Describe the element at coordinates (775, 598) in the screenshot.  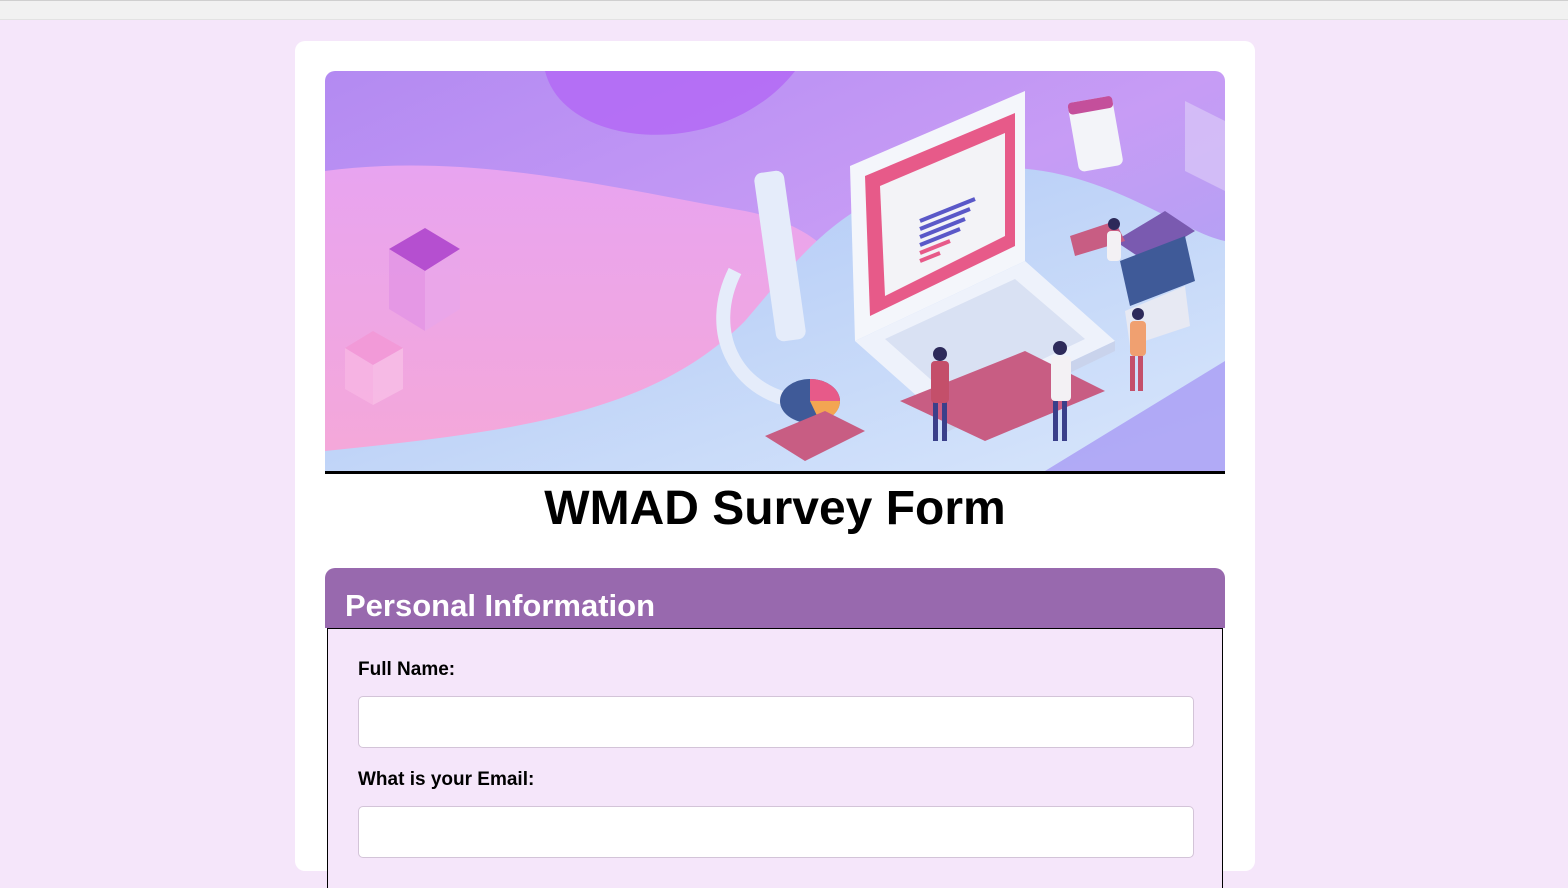
I see `section-header-personal-information: Personal Information` at that location.